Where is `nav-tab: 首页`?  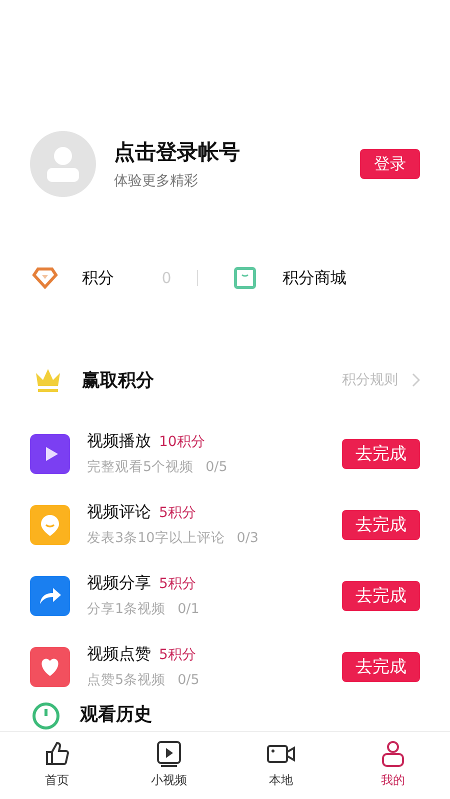
nav-tab: 首页 is located at coordinates (57, 765).